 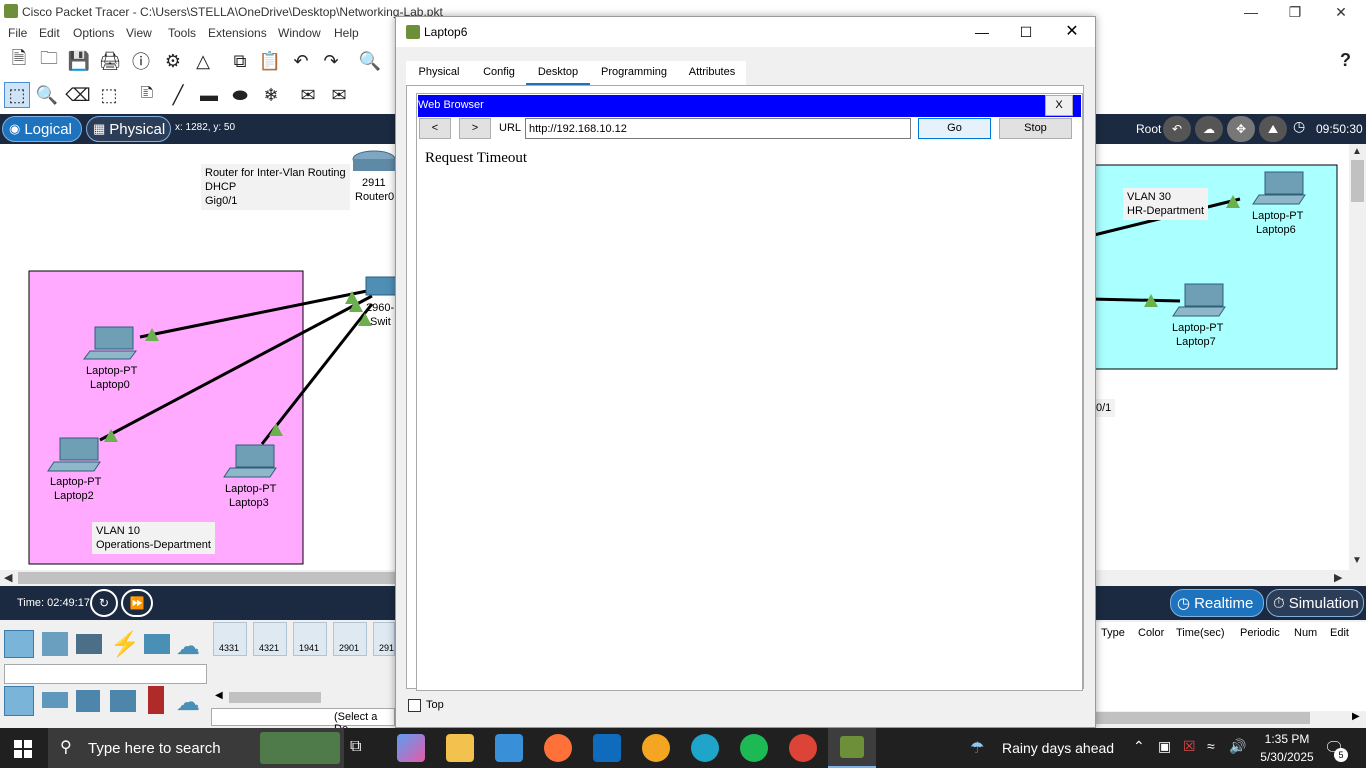 What do you see at coordinates (1356, 716) in the screenshot?
I see `pdu-scroll-right-icon: ▶` at bounding box center [1356, 716].